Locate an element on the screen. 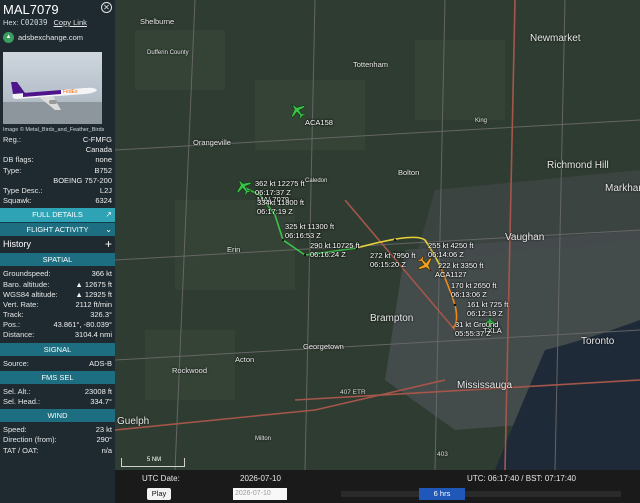 This screenshot has height=503, width=640. place-label: Acton is located at coordinates (245, 359).